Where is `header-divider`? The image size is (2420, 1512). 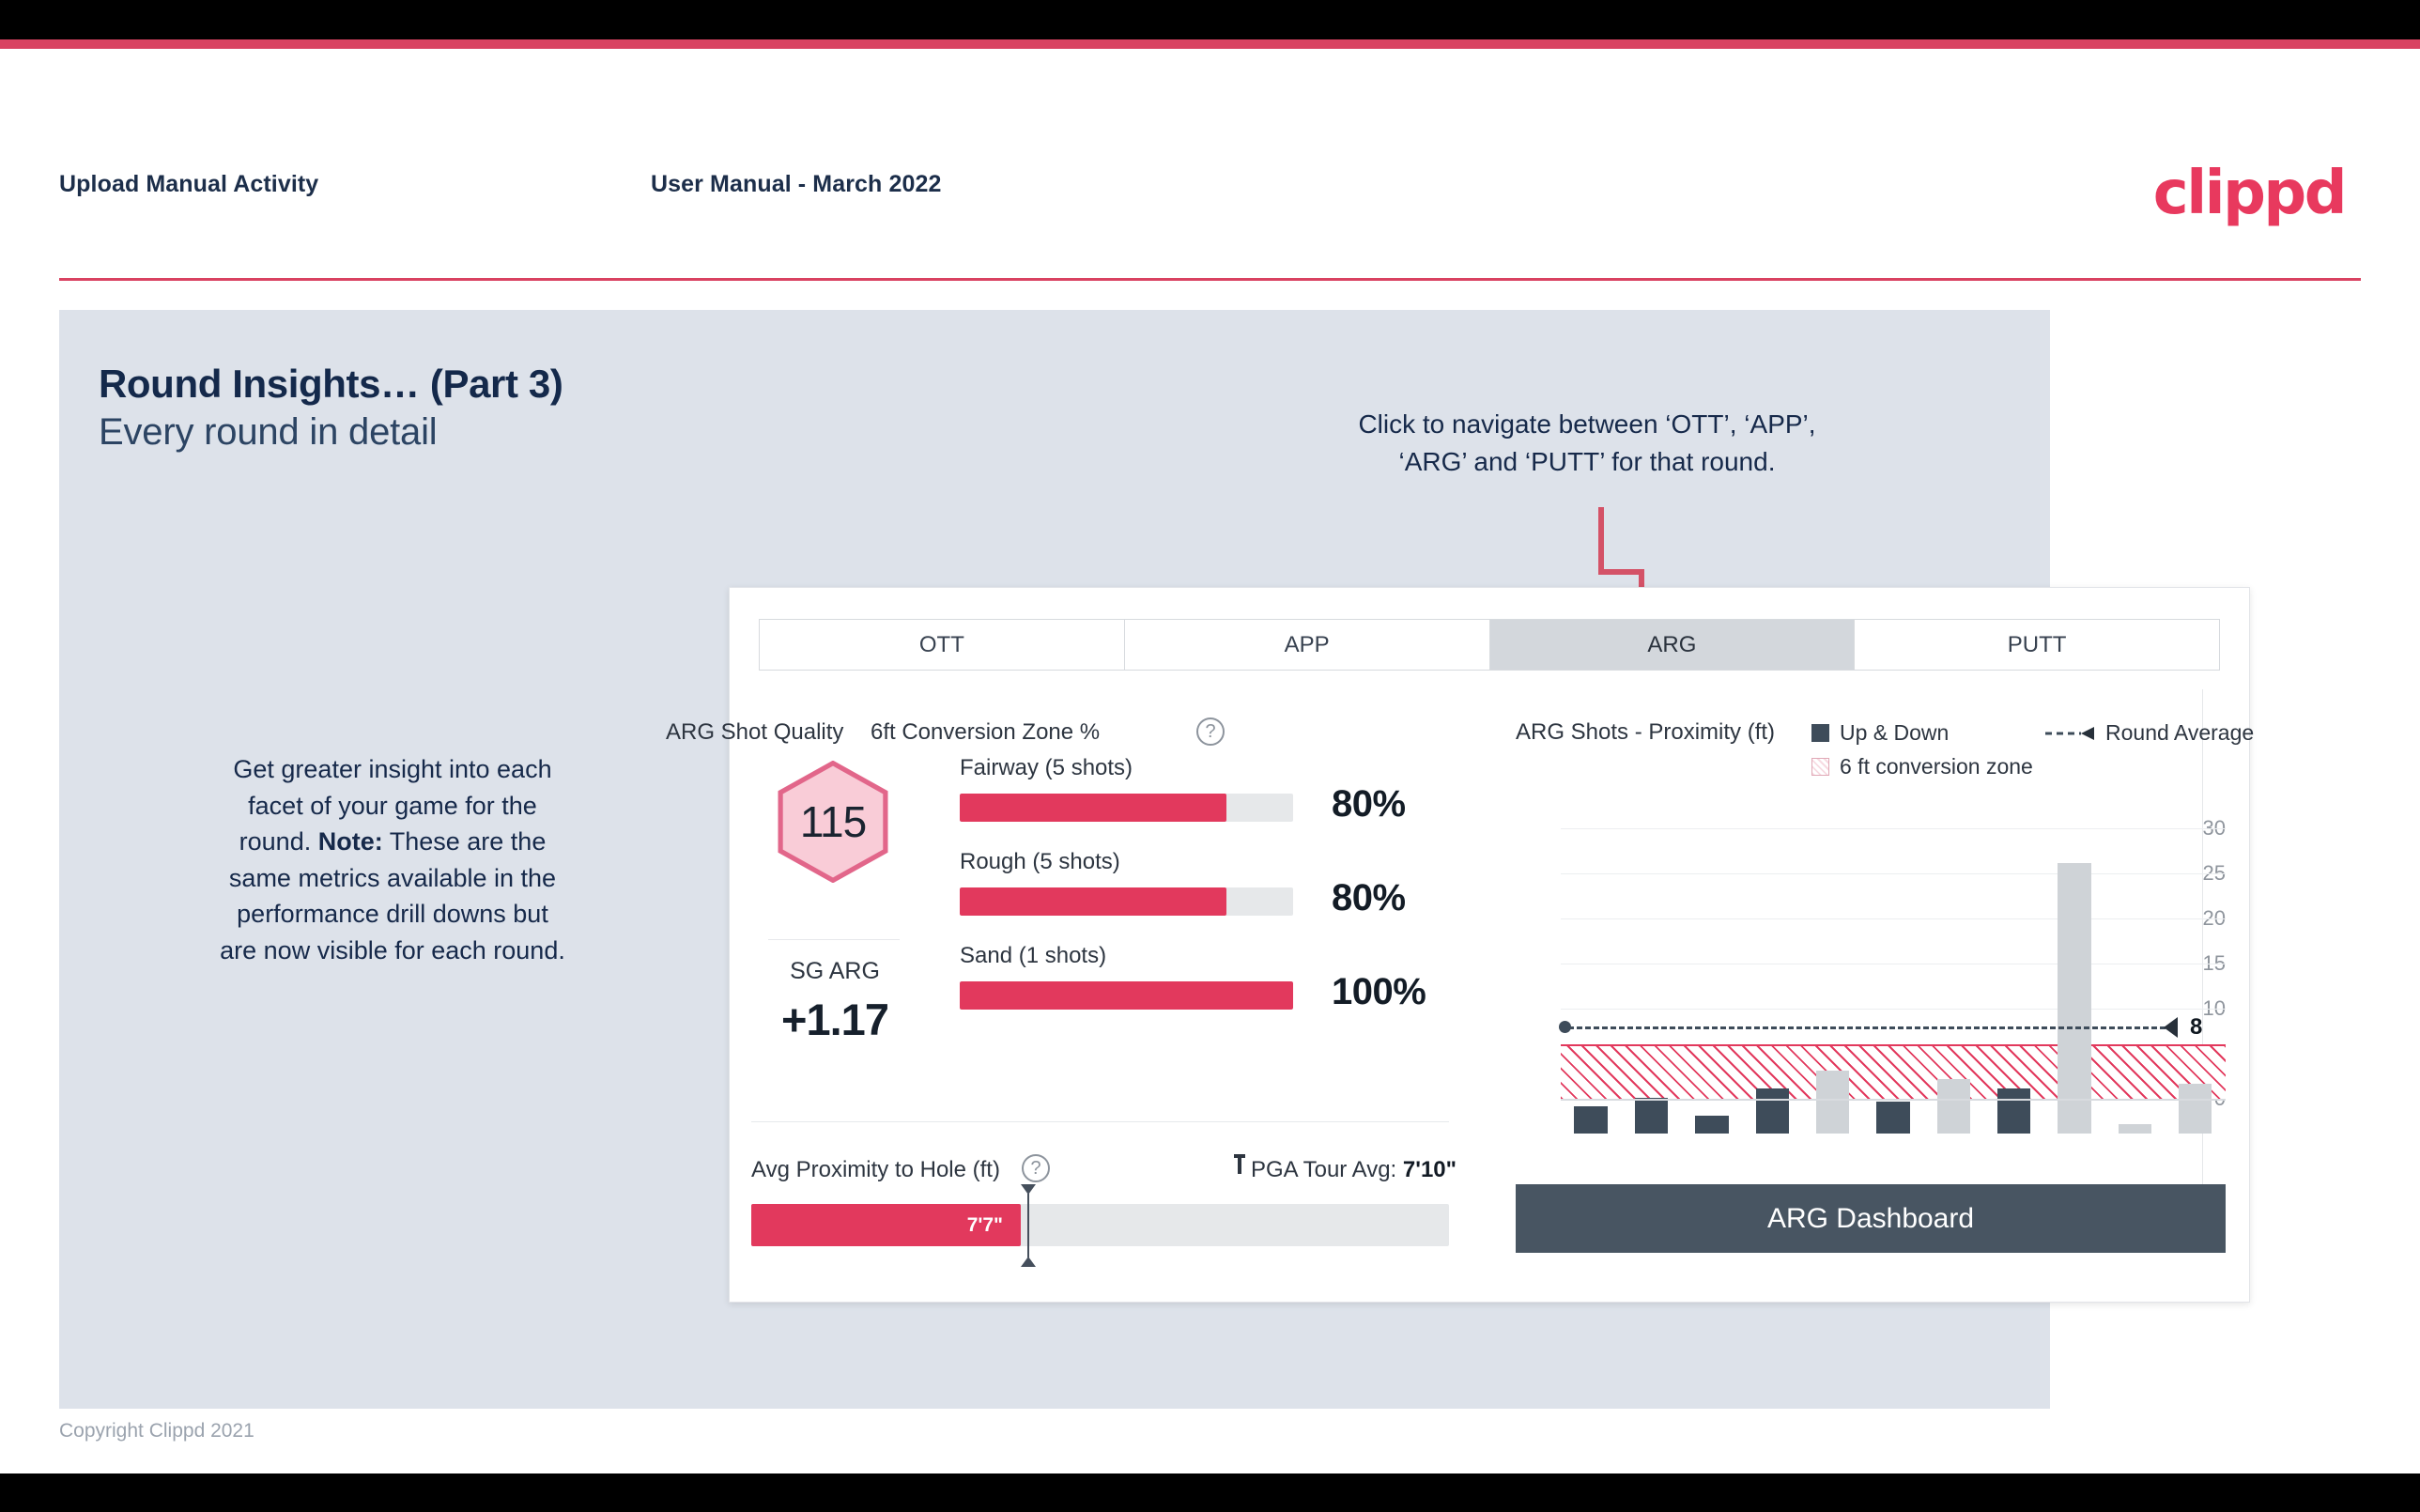
header-divider is located at coordinates (1210, 279).